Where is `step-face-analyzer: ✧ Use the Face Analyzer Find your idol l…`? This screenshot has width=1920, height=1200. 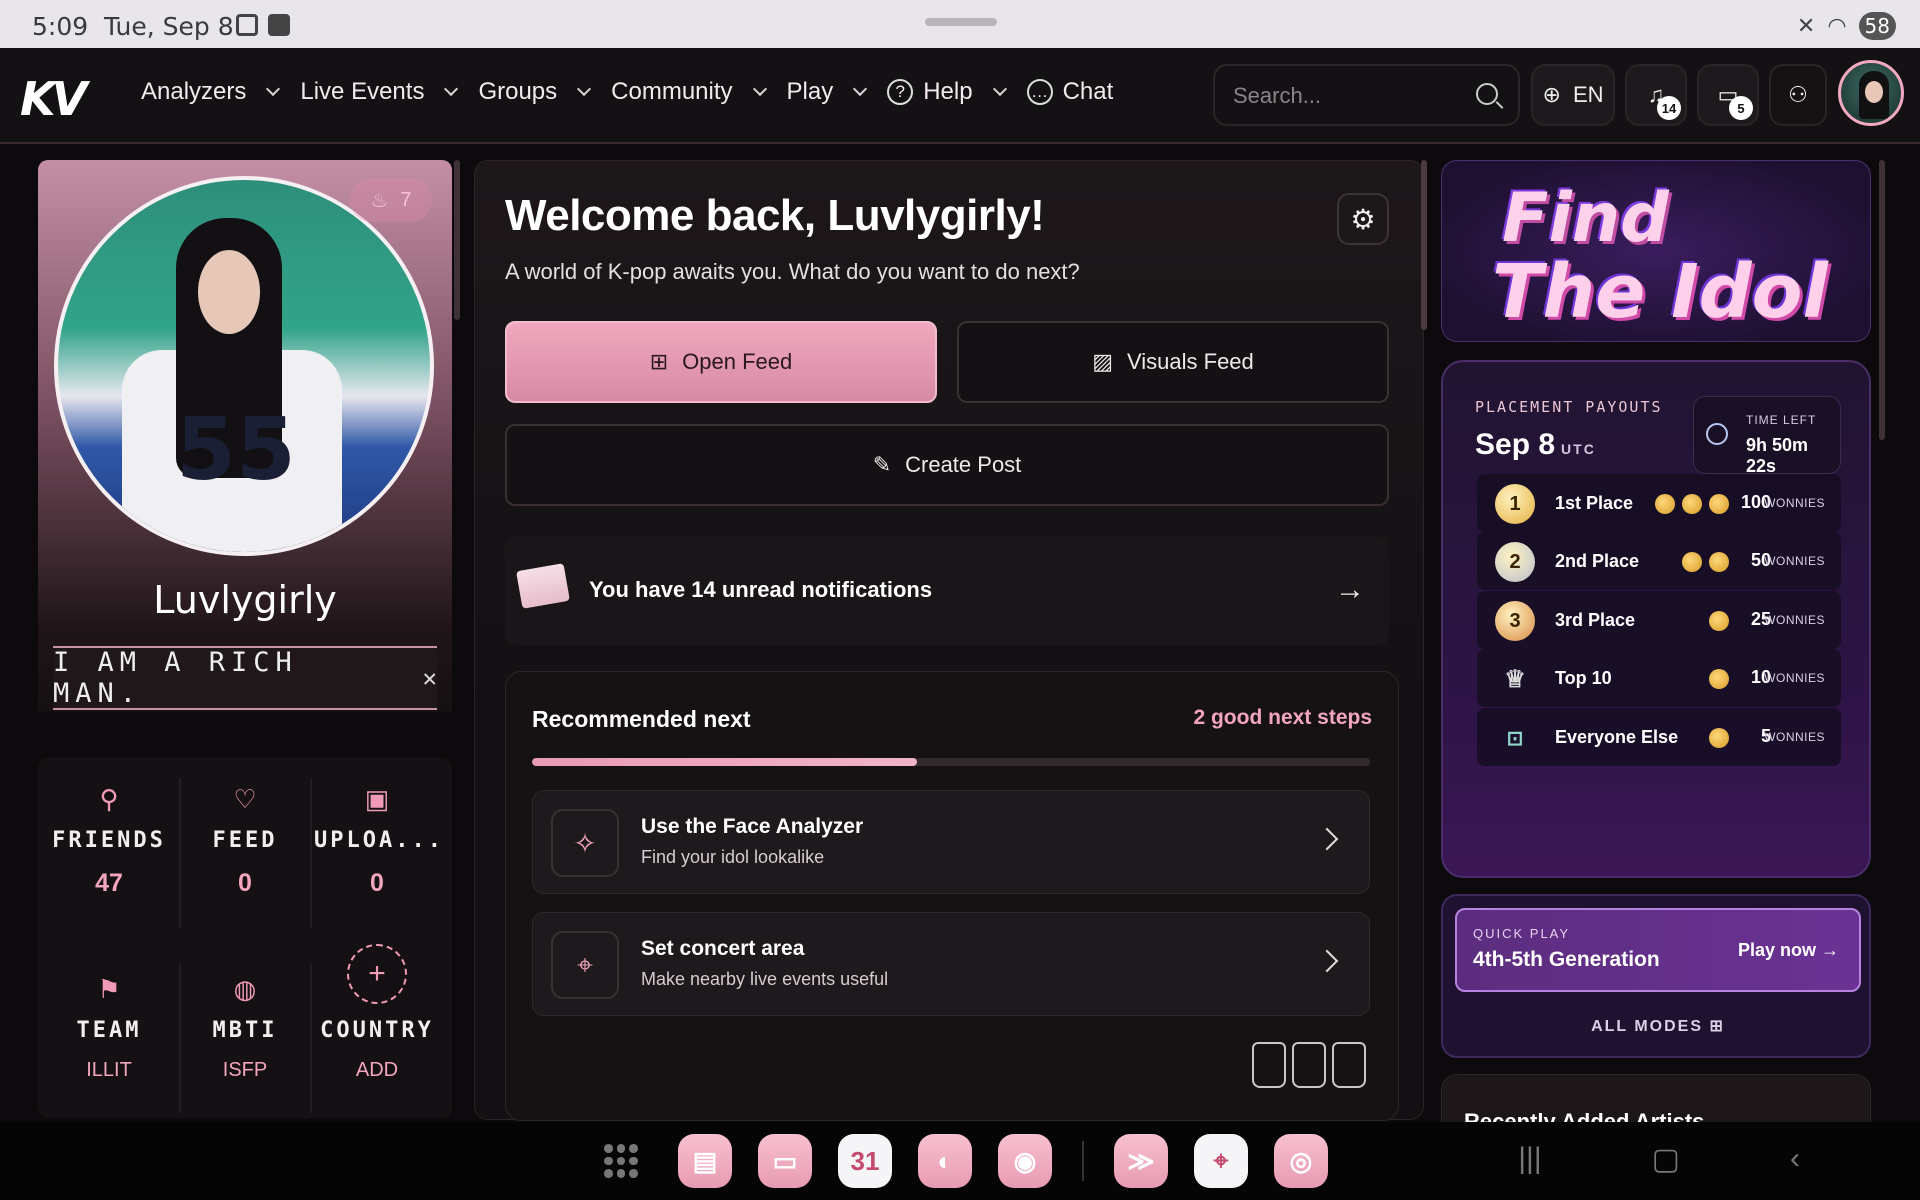
step-face-analyzer: ✧ Use the Face Analyzer Find your idol l… is located at coordinates (951, 842).